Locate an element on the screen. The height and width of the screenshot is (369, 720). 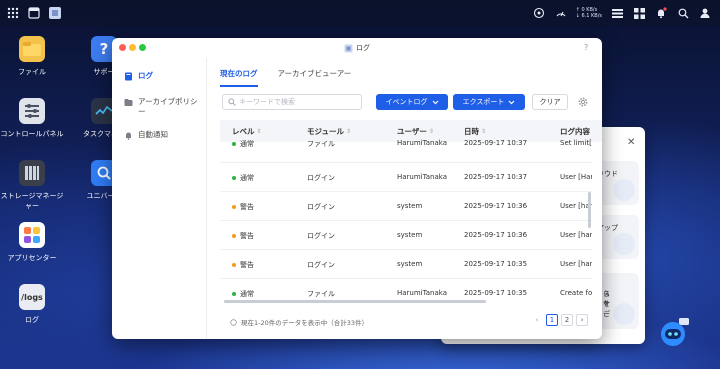
event-log-dropdown-button: イベントログ is located at coordinates (412, 102).